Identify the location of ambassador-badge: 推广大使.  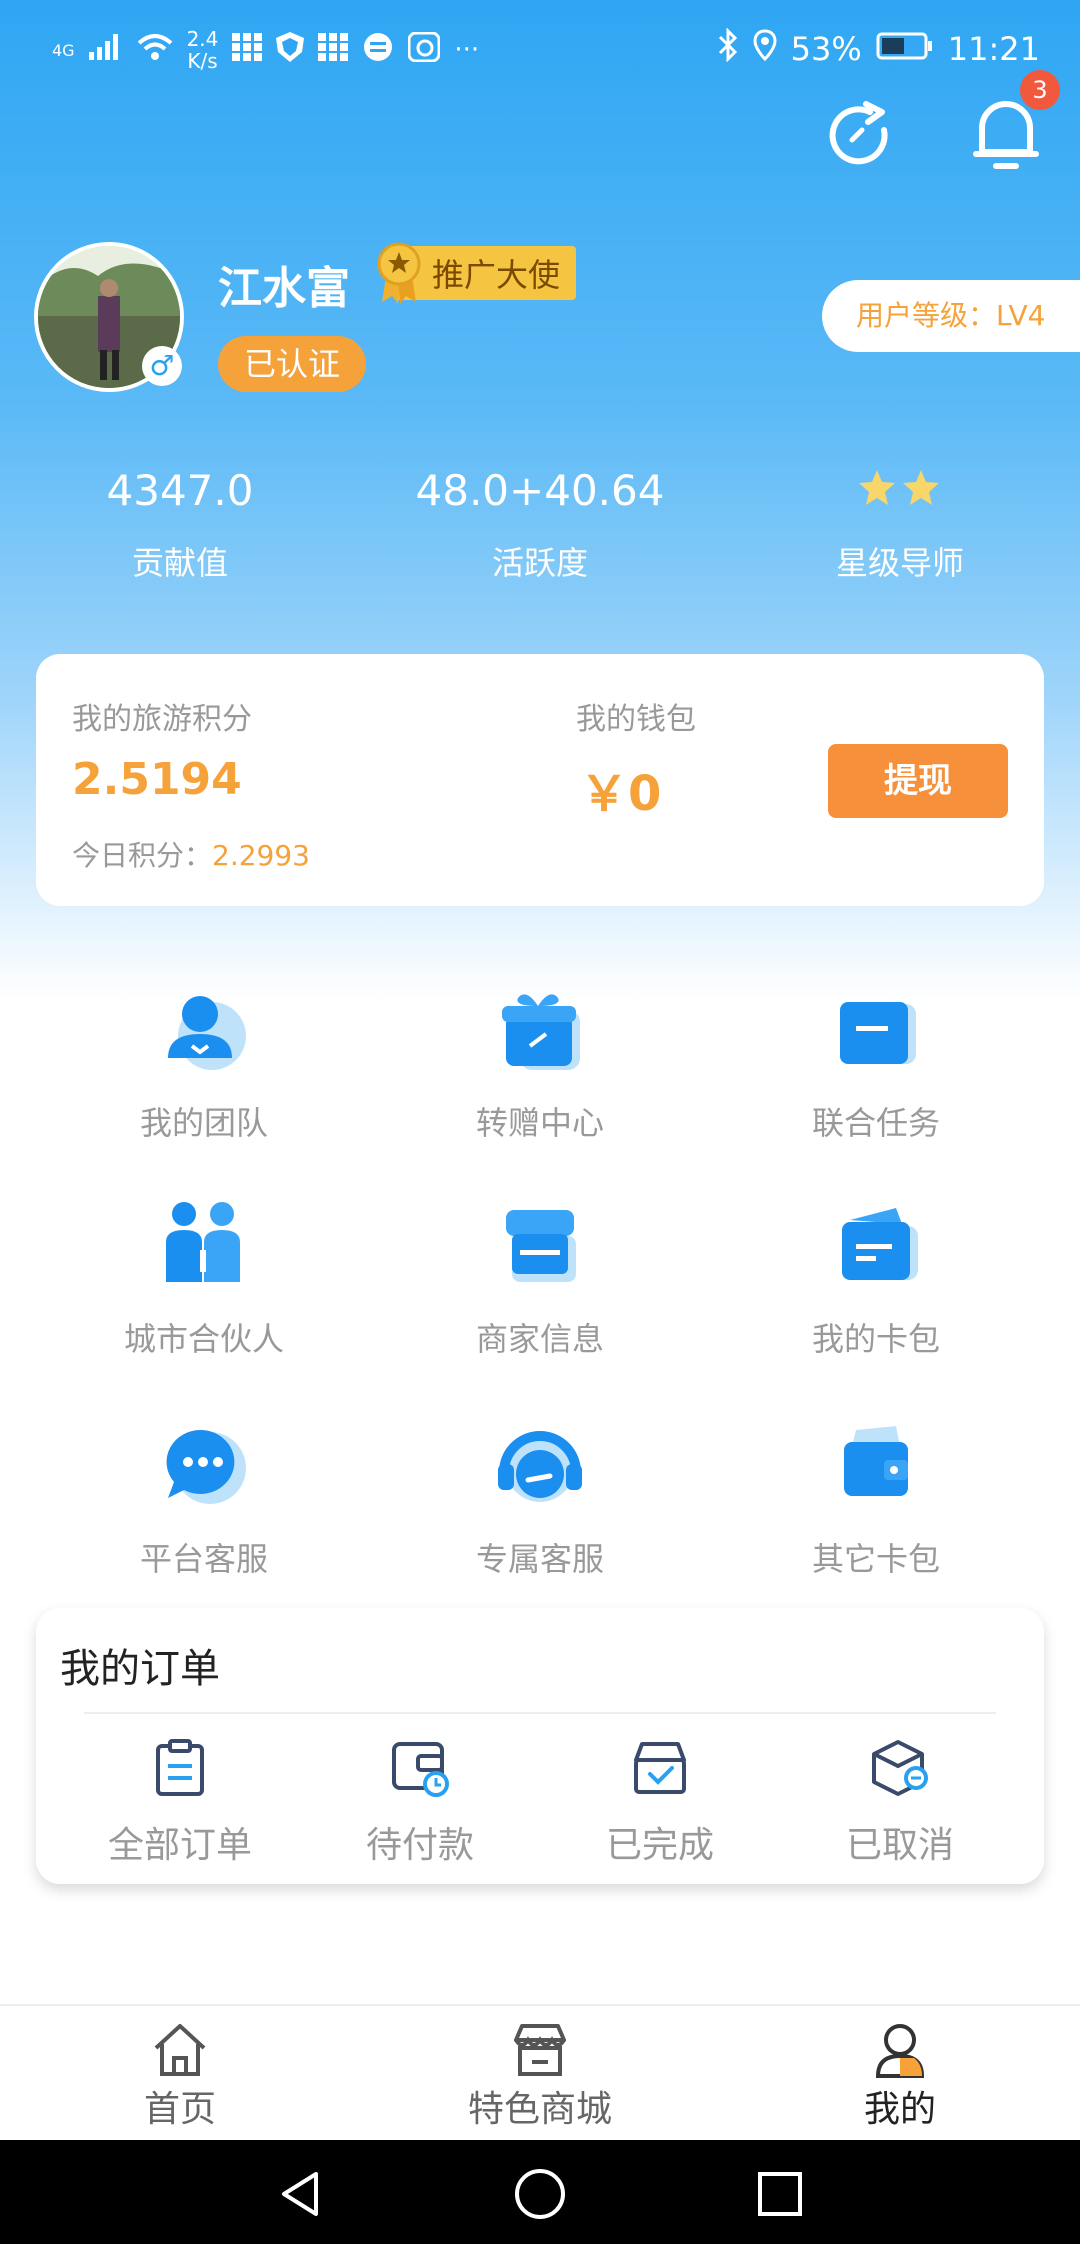
(476, 273).